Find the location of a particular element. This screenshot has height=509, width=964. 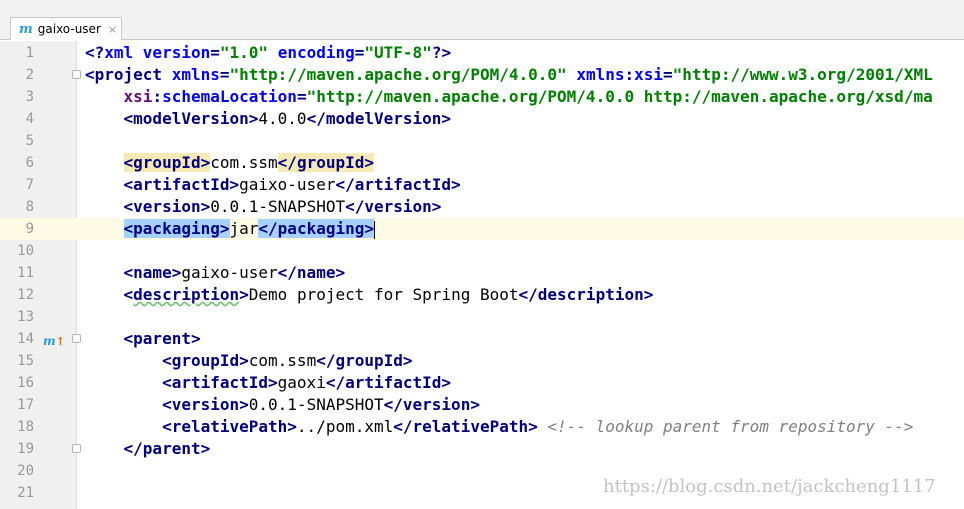

code-token: ?> is located at coordinates (441, 52).